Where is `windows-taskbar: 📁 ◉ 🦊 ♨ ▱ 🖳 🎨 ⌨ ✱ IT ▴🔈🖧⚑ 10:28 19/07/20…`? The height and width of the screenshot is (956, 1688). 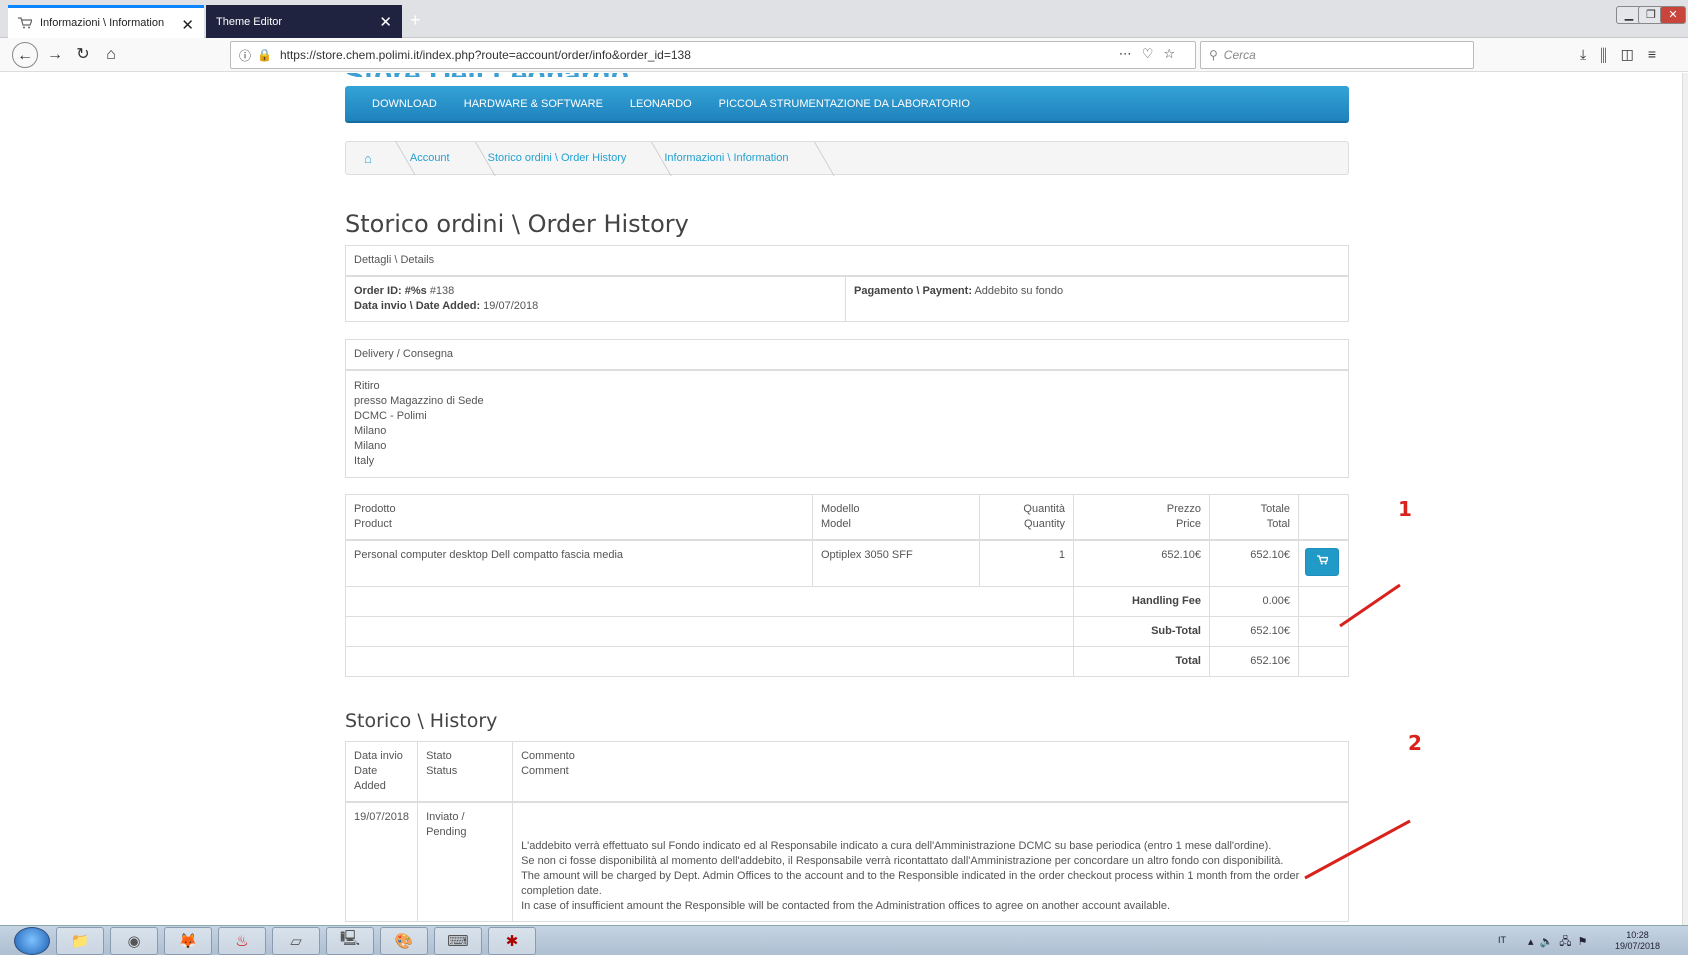
windows-taskbar: 📁 ◉ 🦊 ♨ ▱ 🖳 🎨 ⌨ ✱ IT ▴🔈🖧⚑ 10:28 19/07/20… is located at coordinates (844, 940).